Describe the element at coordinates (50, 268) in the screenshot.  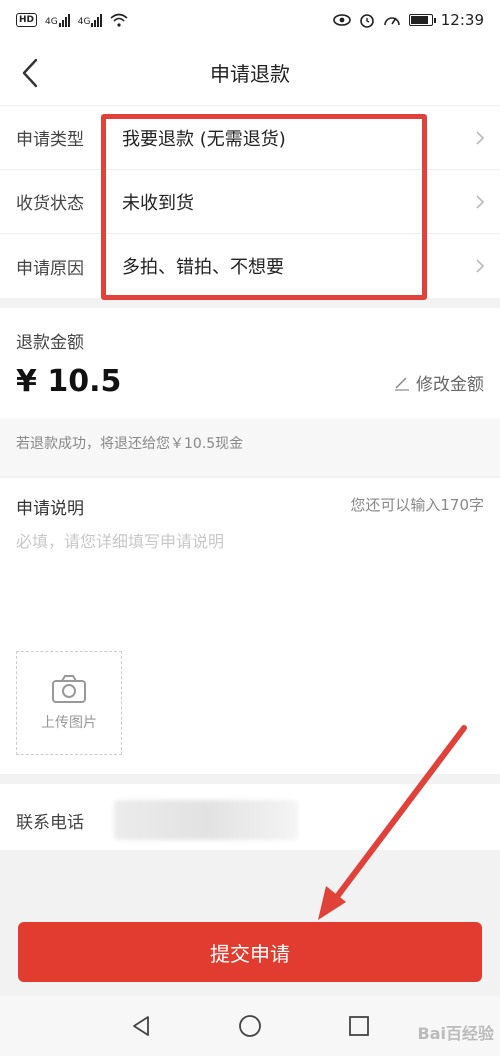
I see `row-label: 申请原因` at that location.